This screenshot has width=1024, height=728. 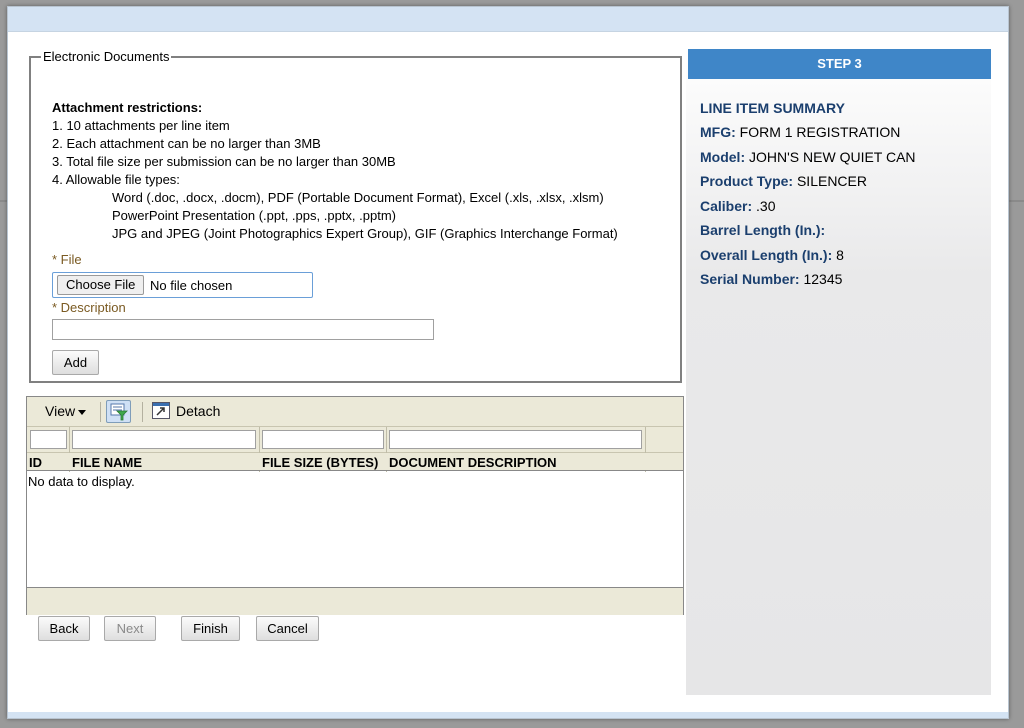 What do you see at coordinates (747, 181) in the screenshot?
I see `summary-key: Product Type:` at bounding box center [747, 181].